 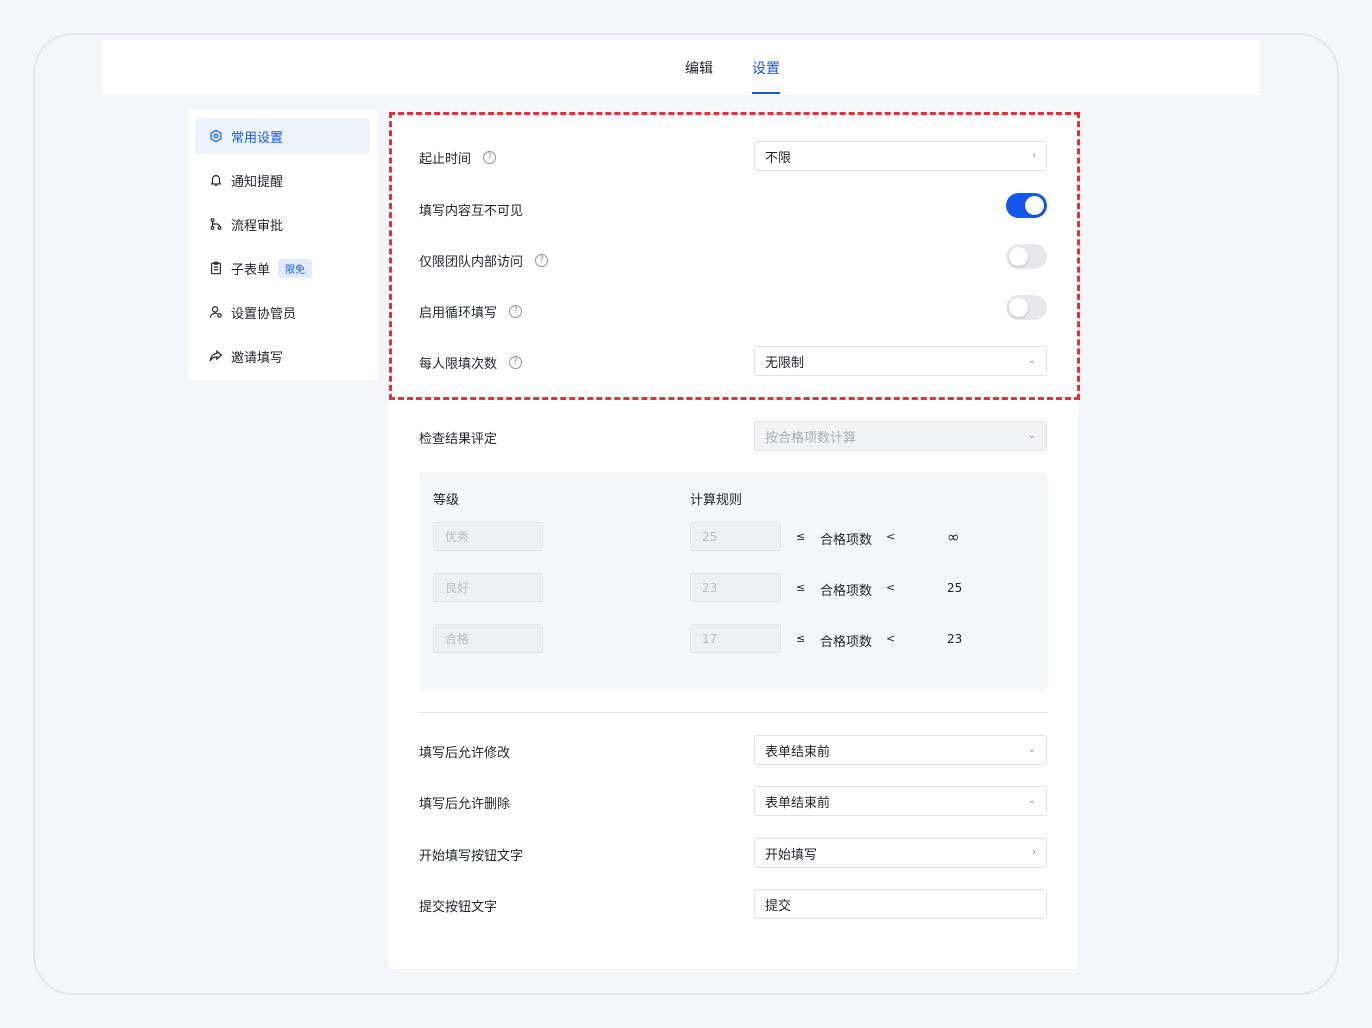 What do you see at coordinates (699, 68) in the screenshot?
I see `tab-edit: 编辑` at bounding box center [699, 68].